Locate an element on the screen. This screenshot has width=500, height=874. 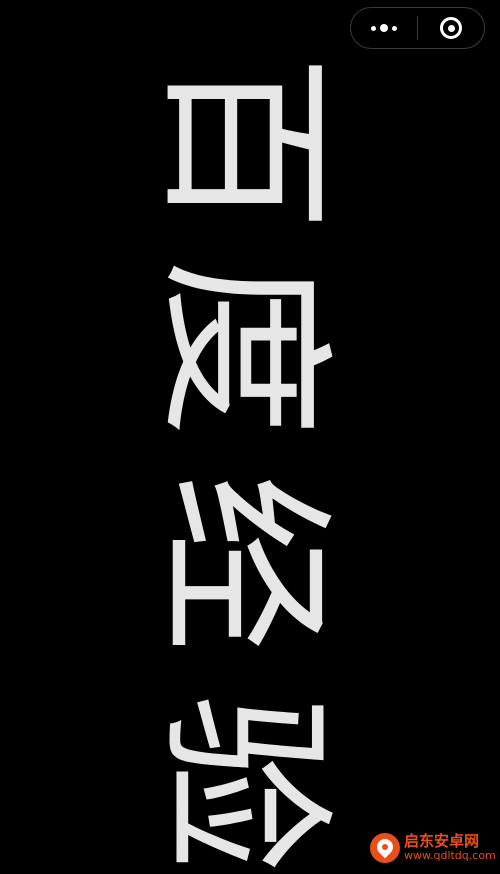
watermark-url: www.qdltdq.com is located at coordinates (450, 856).